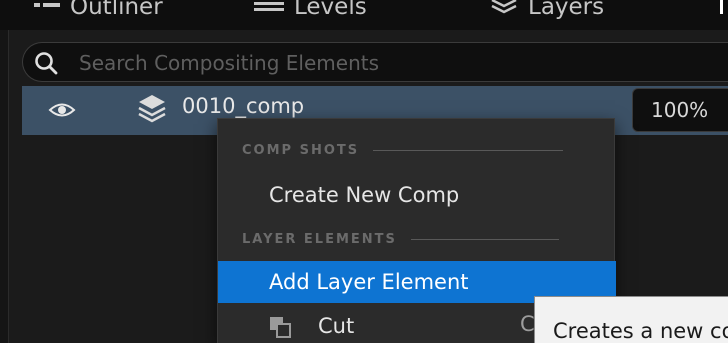  What do you see at coordinates (301, 150) in the screenshot?
I see `section-comp-shots-label: COMP SHOTS` at bounding box center [301, 150].